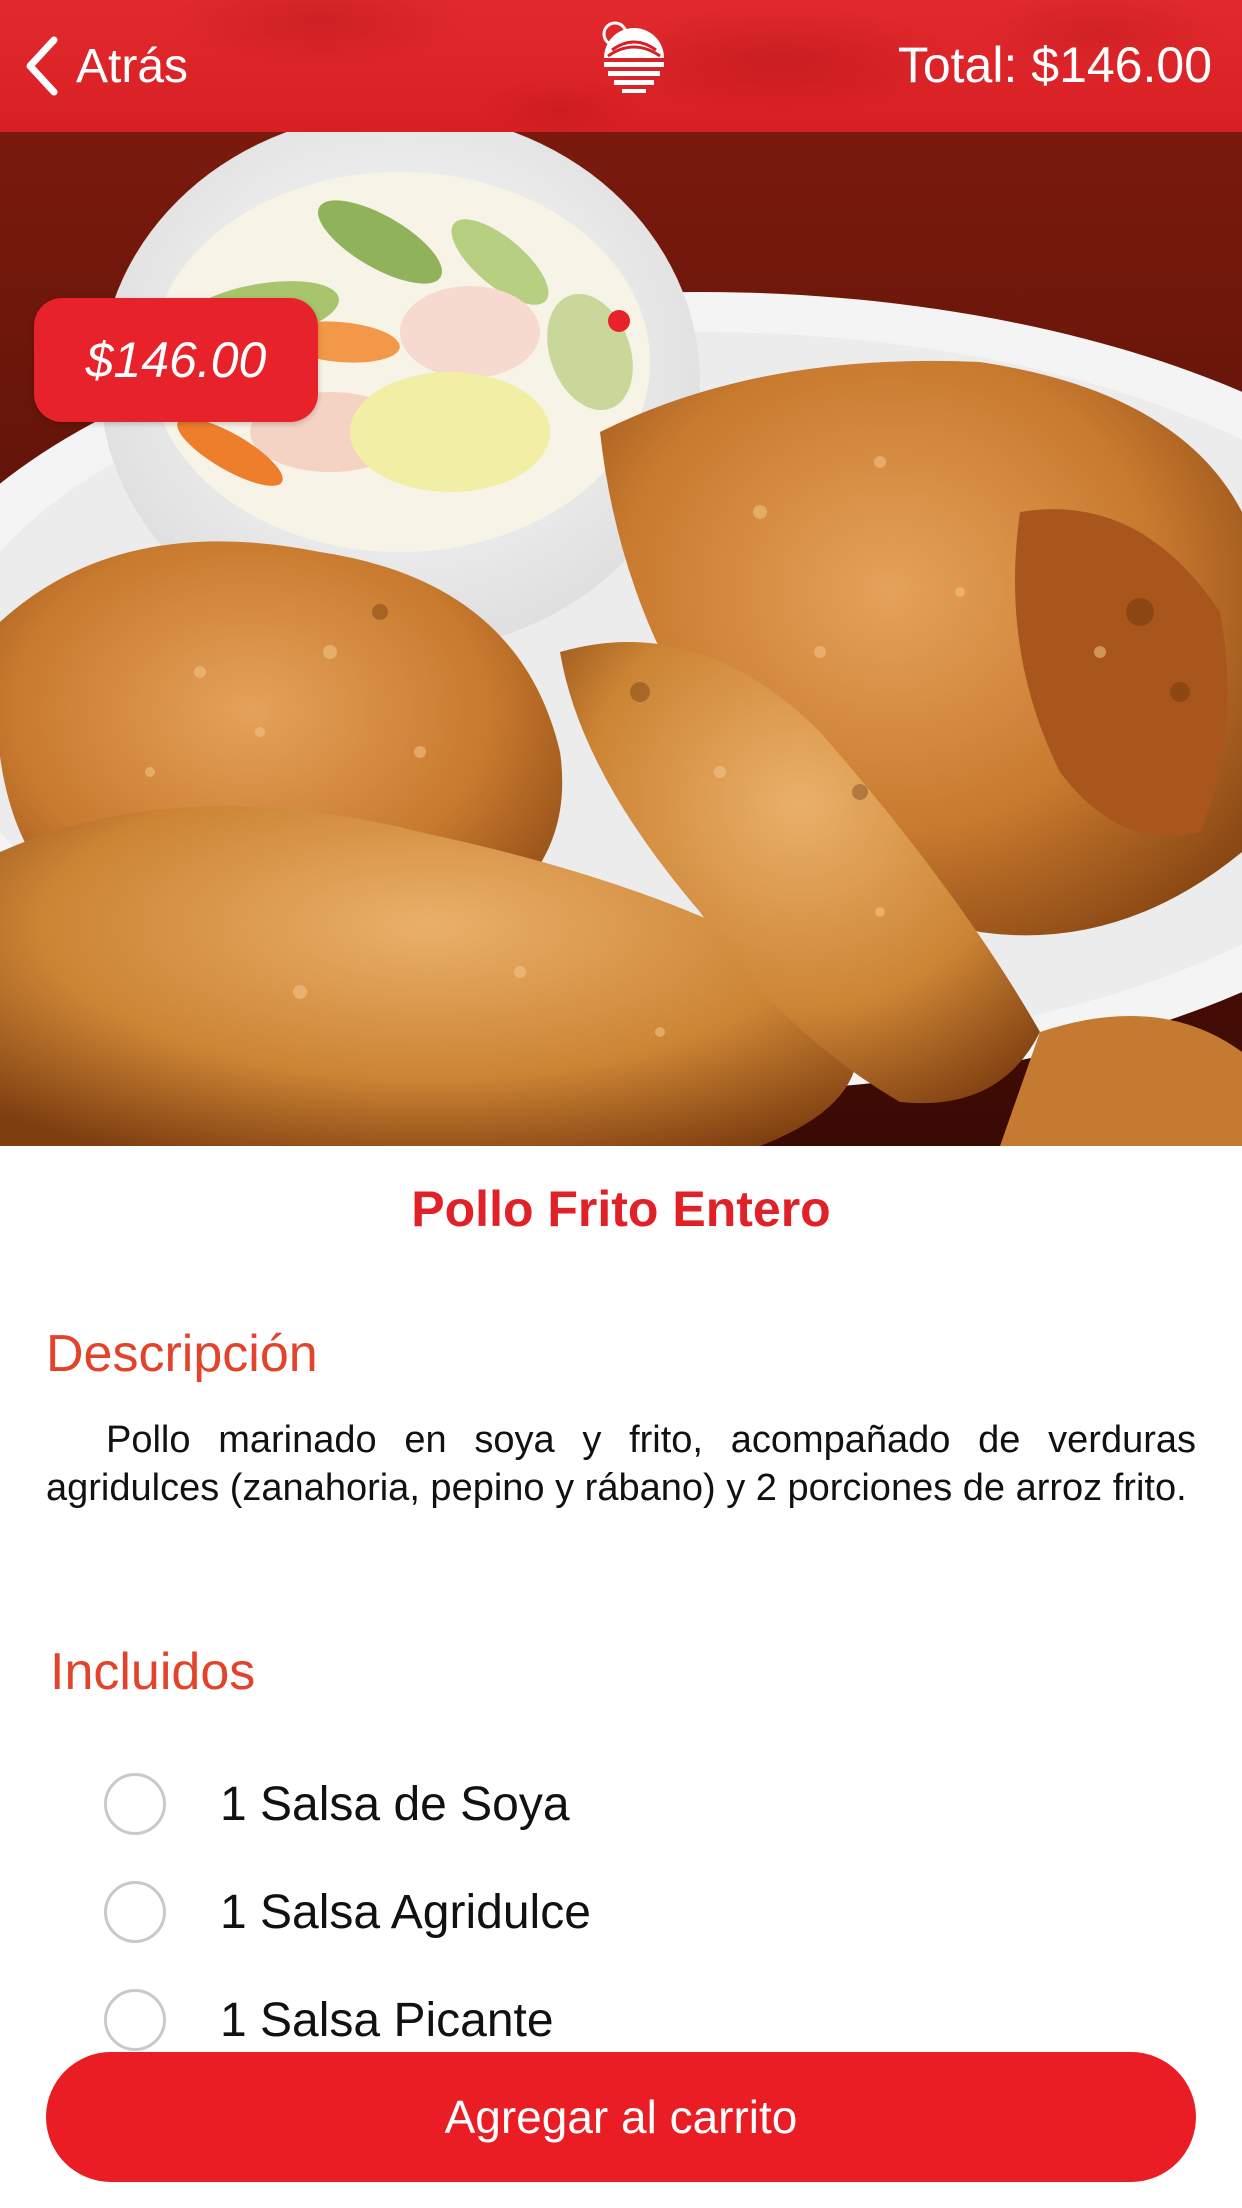  Describe the element at coordinates (395, 1804) in the screenshot. I see `option-label: 1 Salsa de Soya` at that location.